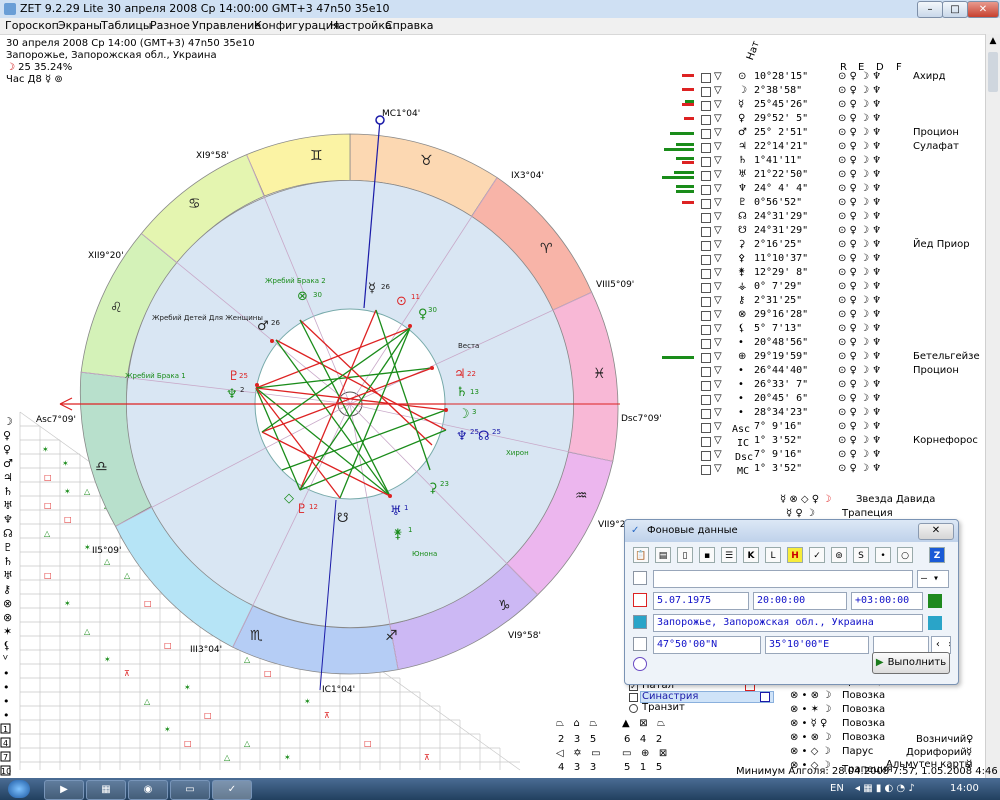 The image size is (1000, 800). Describe the element at coordinates (791, 531) in the screenshot. I see `dialog-titlebar: ✓ Фоновые данные` at that location.